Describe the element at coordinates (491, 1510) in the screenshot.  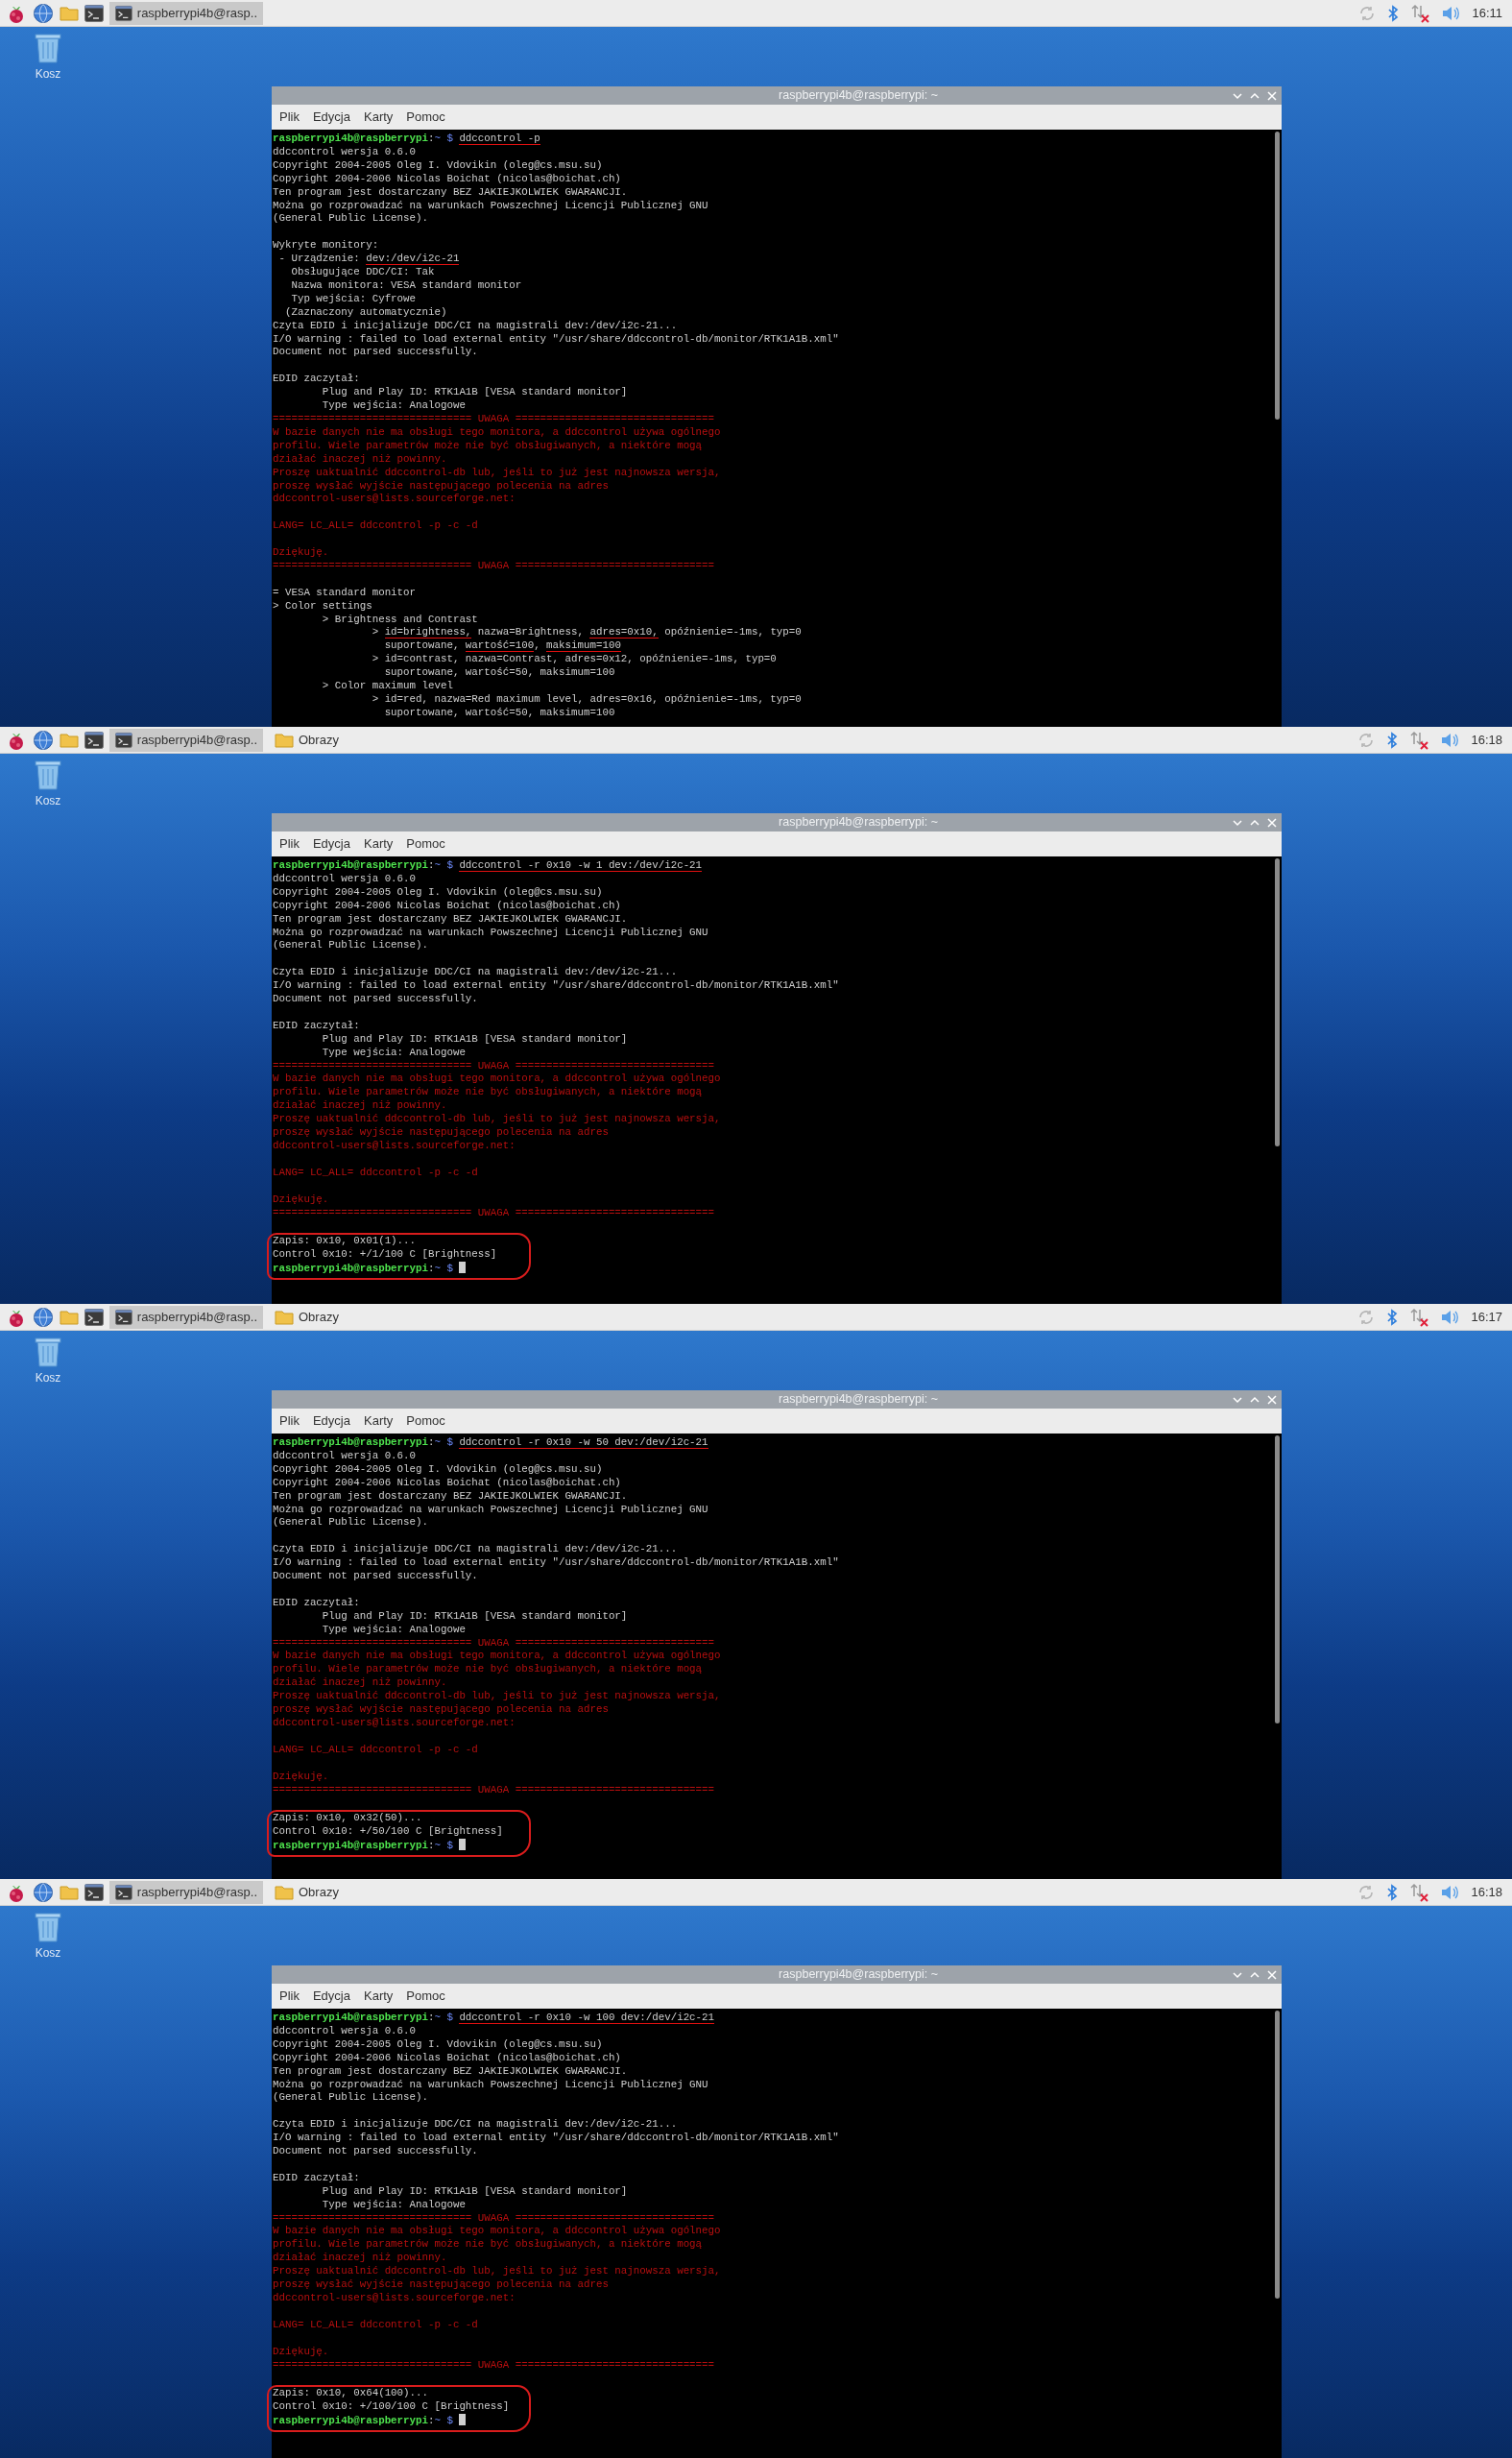
I see `output-line: Można go rozprowadzać na warunkach Powszechnej Licencji Publicznej GNU` at that location.